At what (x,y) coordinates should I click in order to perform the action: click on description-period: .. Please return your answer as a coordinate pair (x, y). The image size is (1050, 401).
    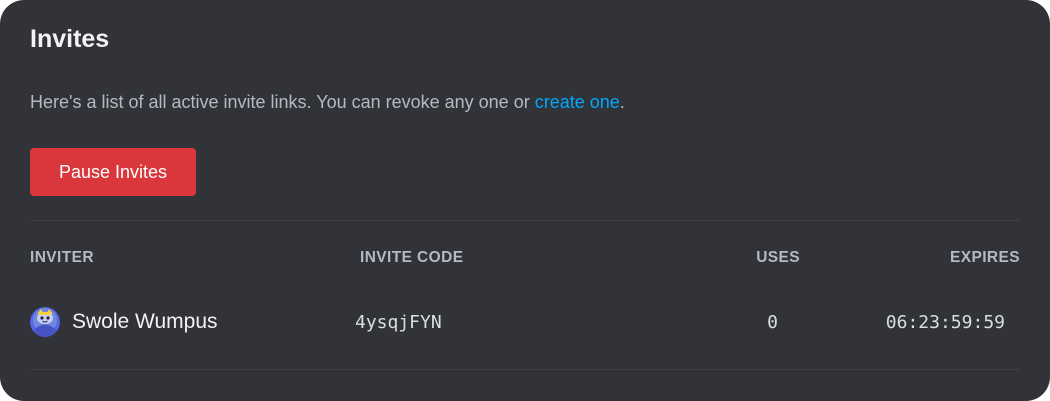
    Looking at the image, I should click on (622, 102).